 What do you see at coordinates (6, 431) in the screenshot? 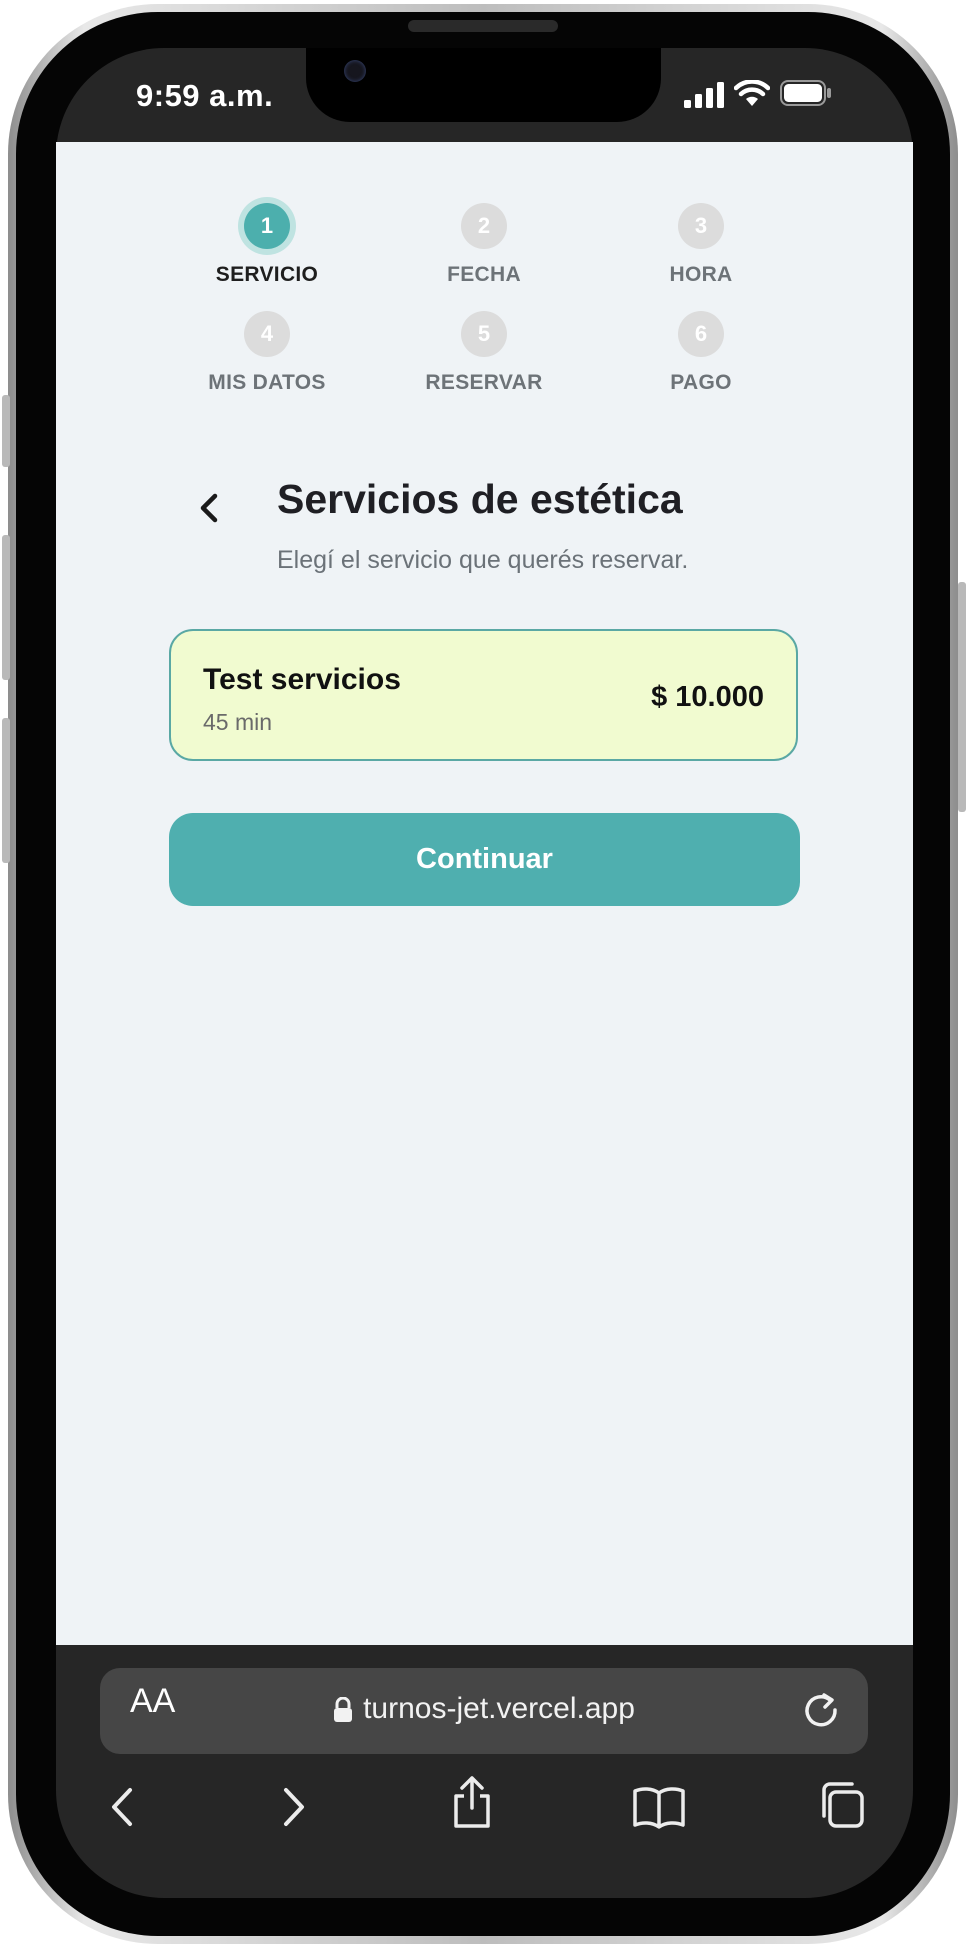
I see `silent-switch` at bounding box center [6, 431].